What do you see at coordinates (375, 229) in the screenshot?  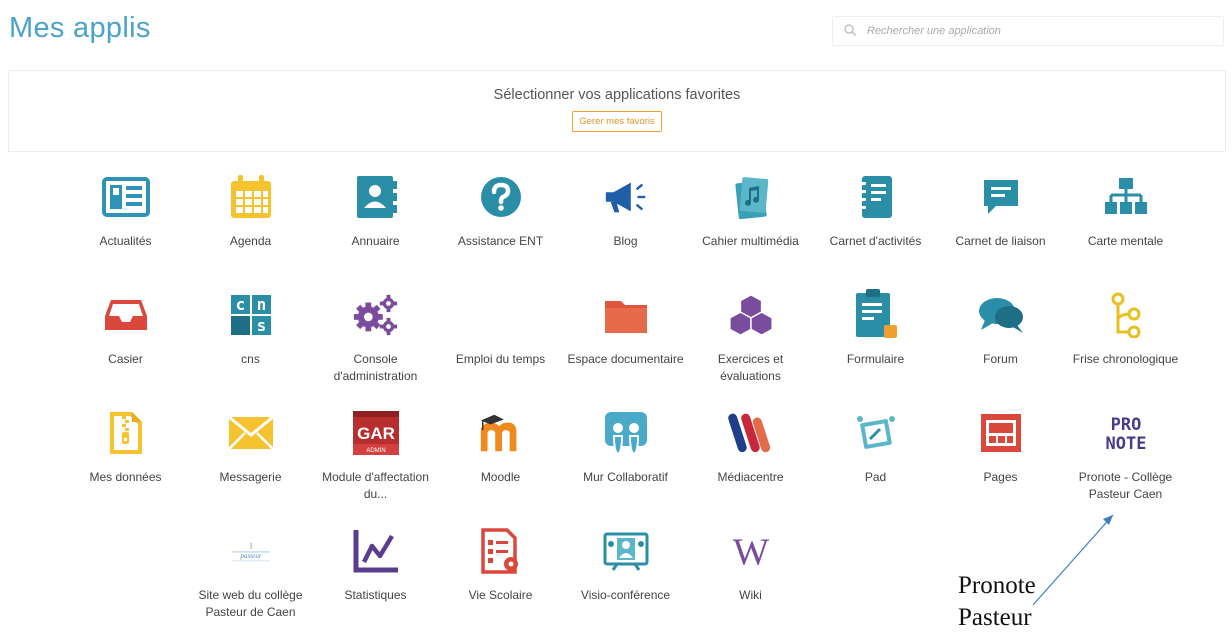 I see `app-annuaire: Annuaire` at bounding box center [375, 229].